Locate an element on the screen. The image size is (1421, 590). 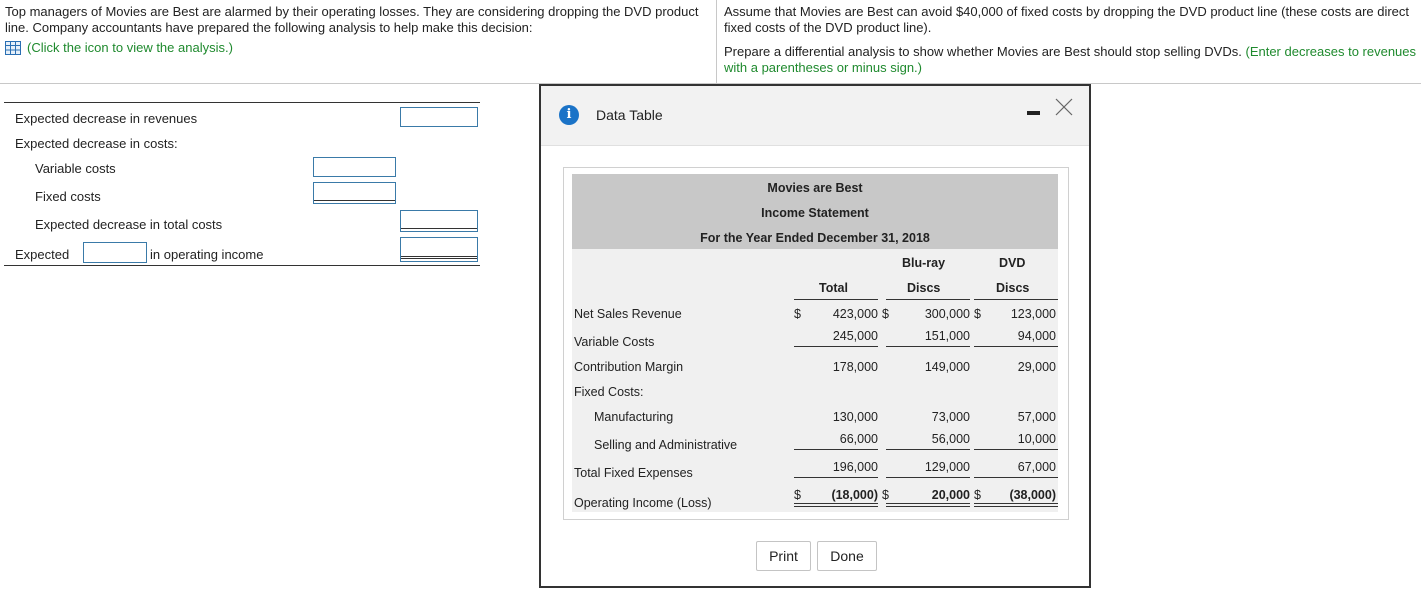
cell-dvd: 57,000 is located at coordinates (1036, 417).